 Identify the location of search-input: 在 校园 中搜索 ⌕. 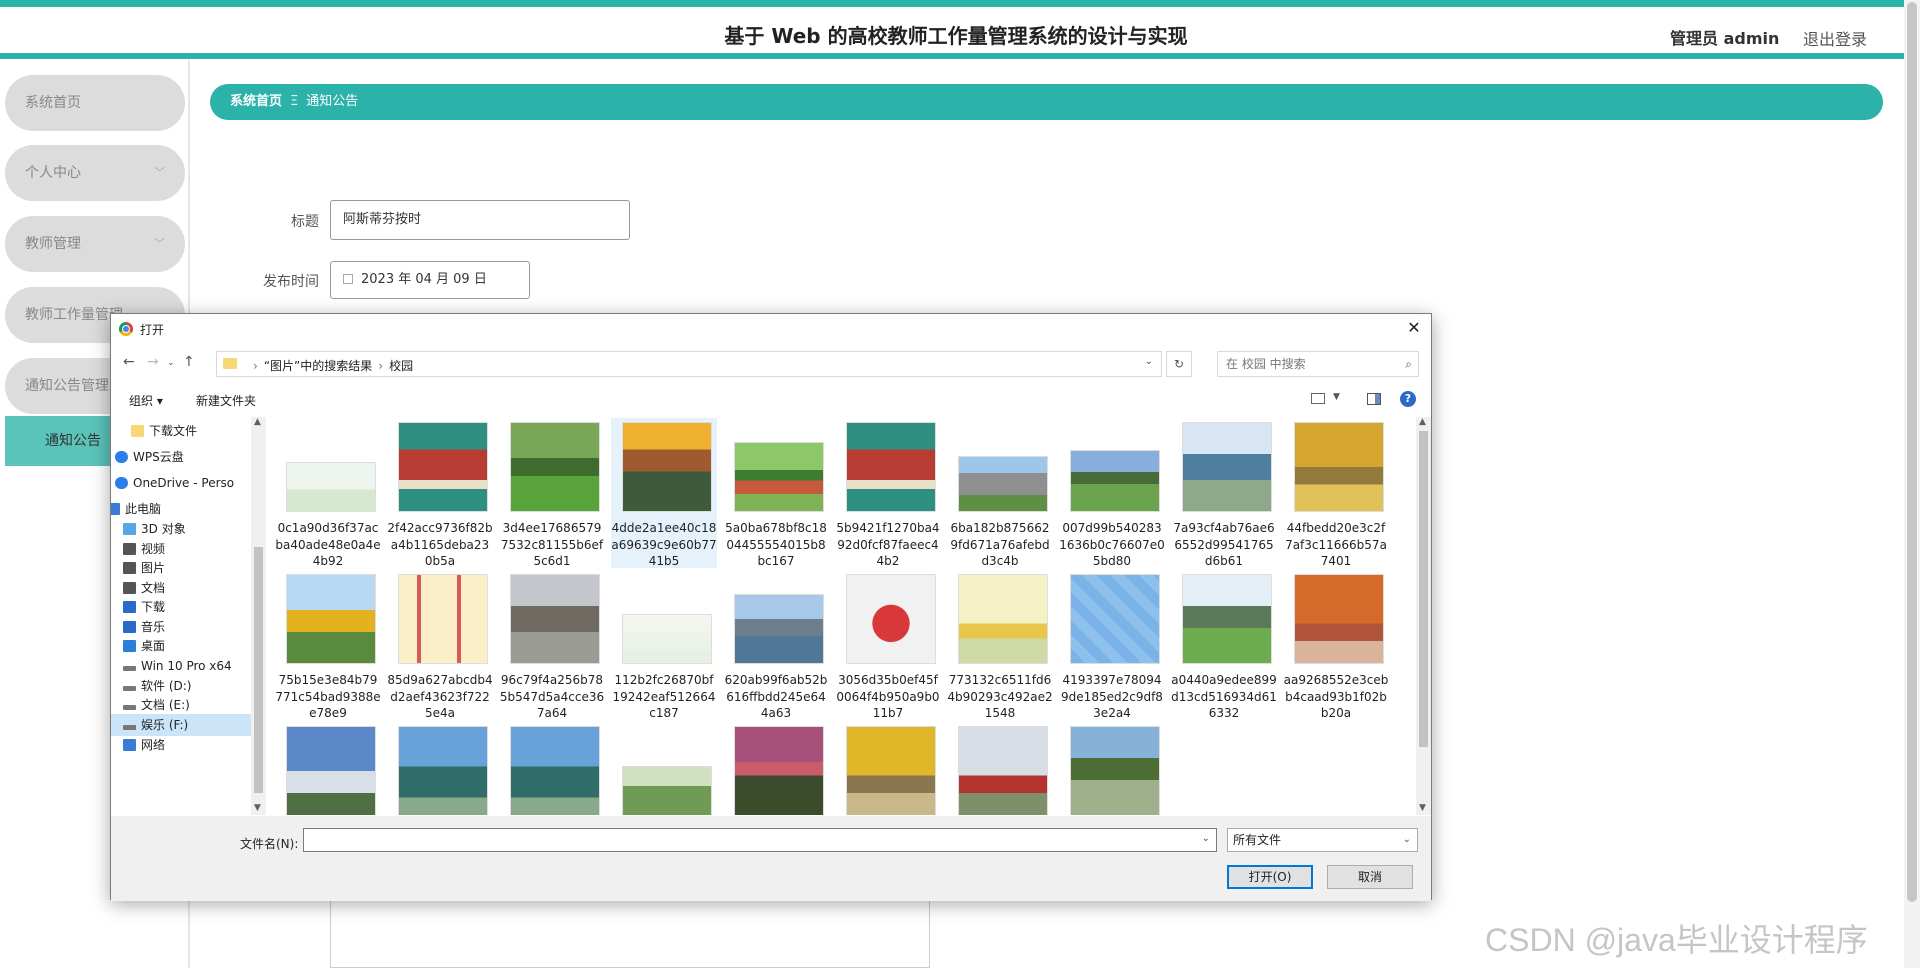
(1318, 364).